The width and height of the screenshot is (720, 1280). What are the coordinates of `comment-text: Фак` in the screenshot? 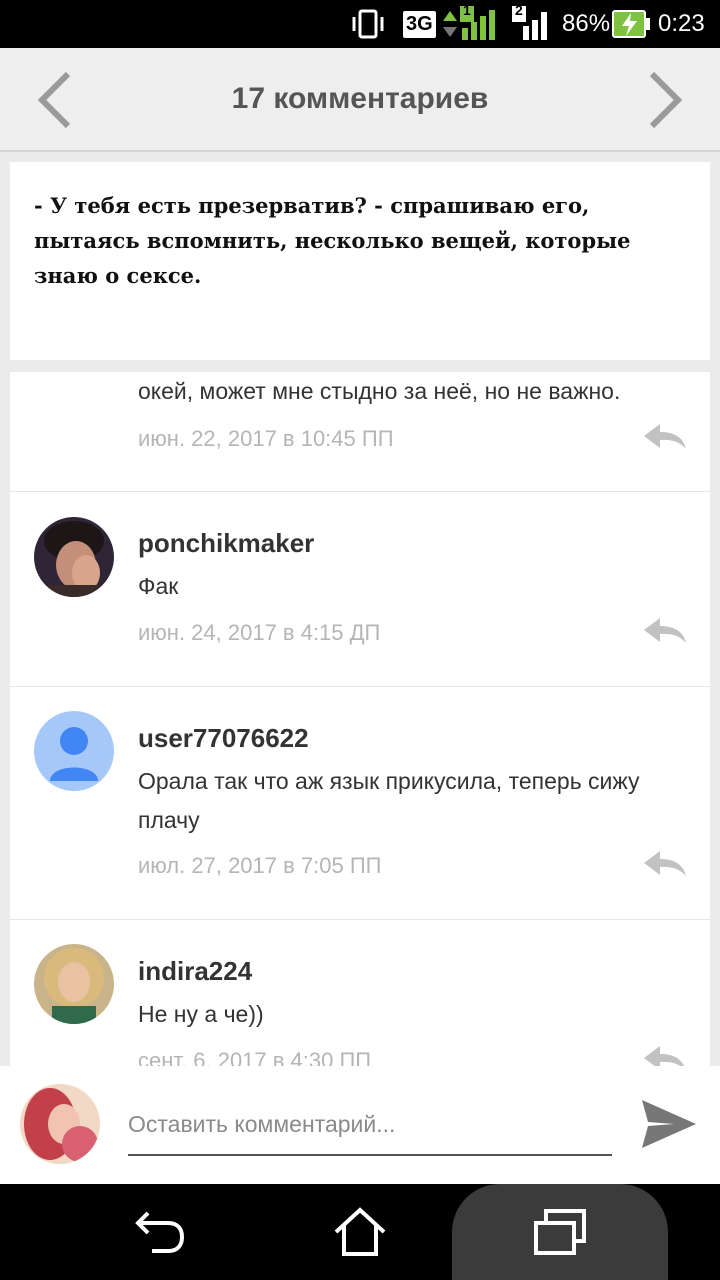 It's located at (158, 586).